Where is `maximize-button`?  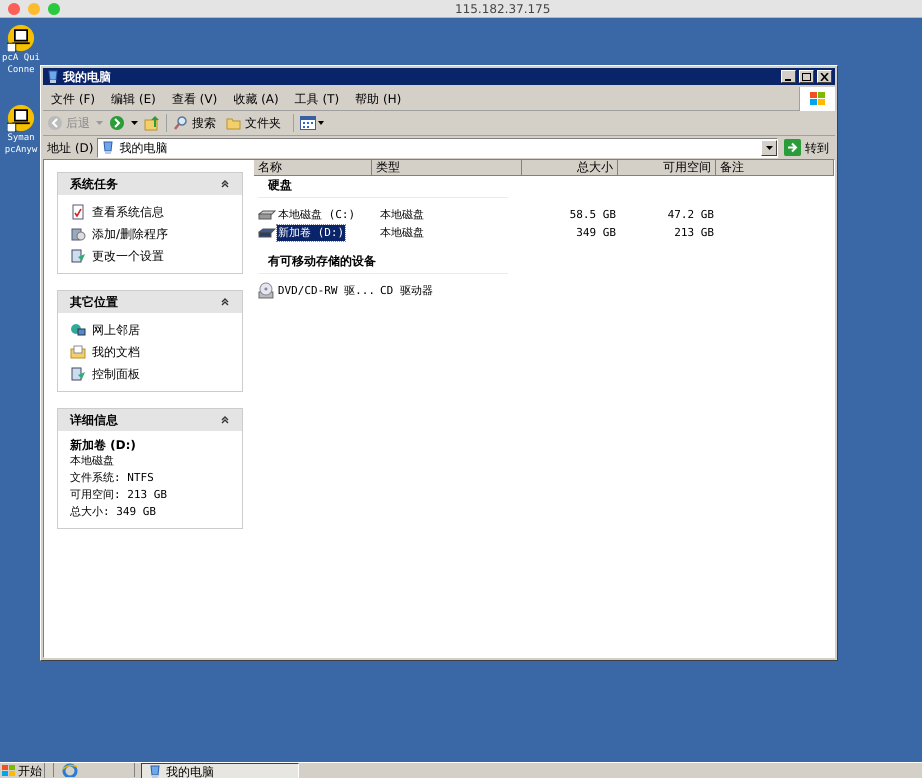
maximize-button is located at coordinates (806, 76).